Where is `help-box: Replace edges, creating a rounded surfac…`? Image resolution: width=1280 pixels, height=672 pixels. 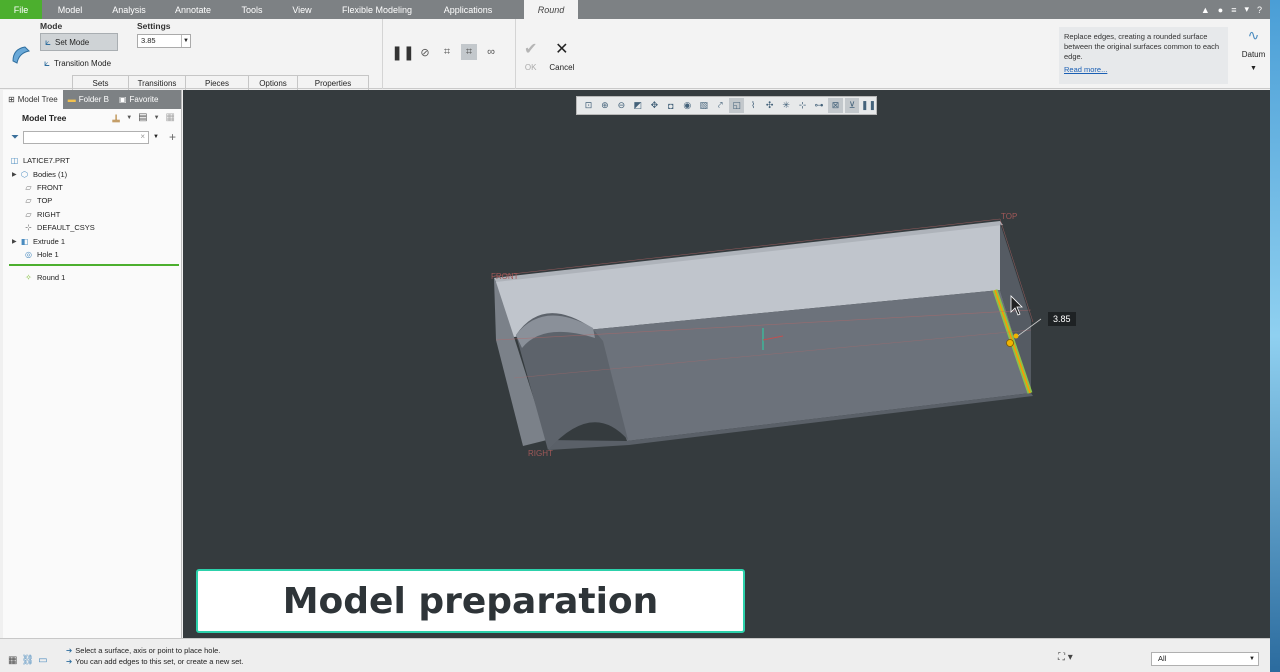 help-box: Replace edges, creating a rounded surfac… is located at coordinates (1143, 55).